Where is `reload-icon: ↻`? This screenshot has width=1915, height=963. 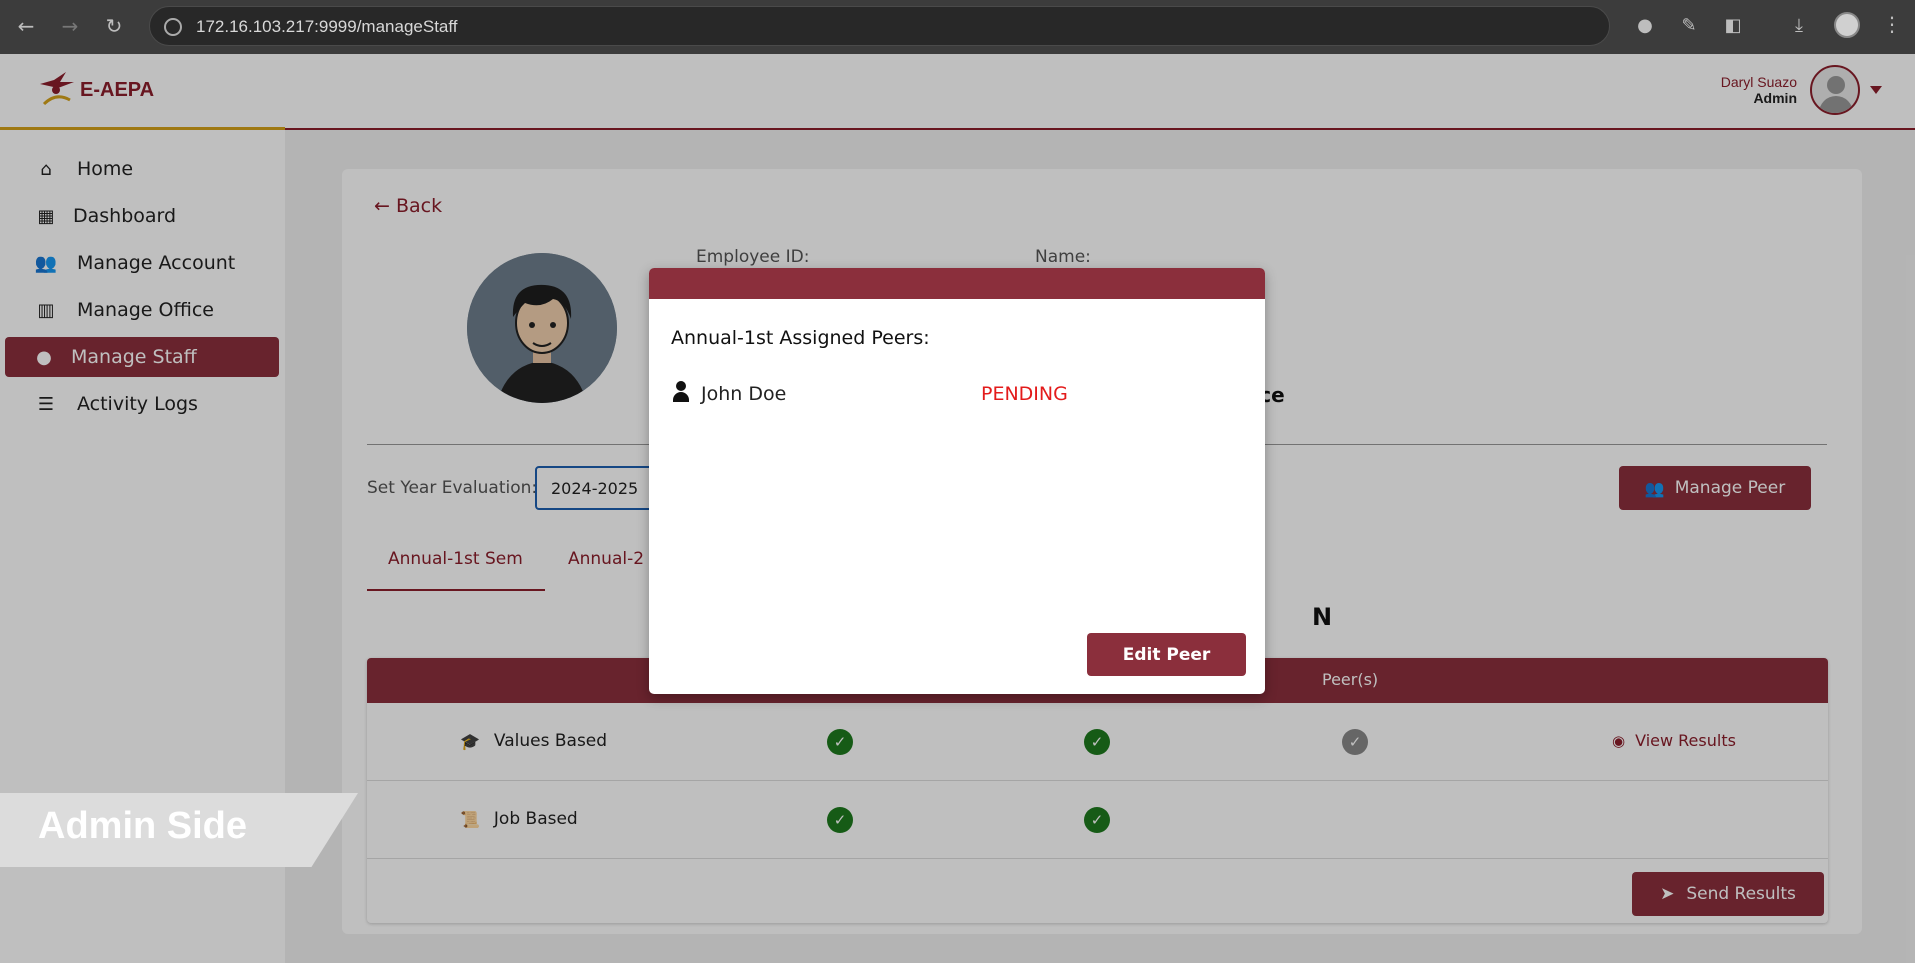 reload-icon: ↻ is located at coordinates (114, 26).